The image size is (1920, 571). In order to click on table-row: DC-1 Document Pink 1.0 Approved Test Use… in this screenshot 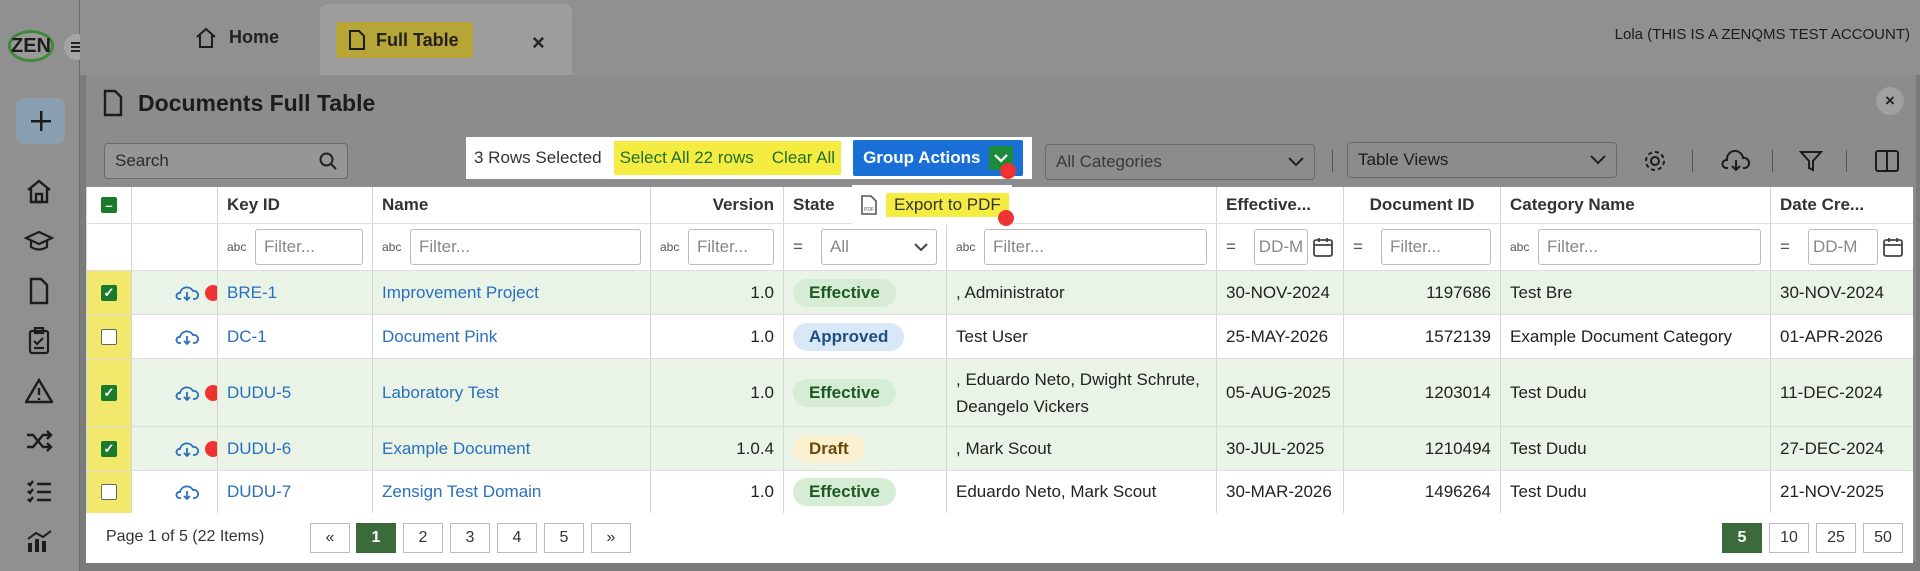, I will do `click(999, 337)`.